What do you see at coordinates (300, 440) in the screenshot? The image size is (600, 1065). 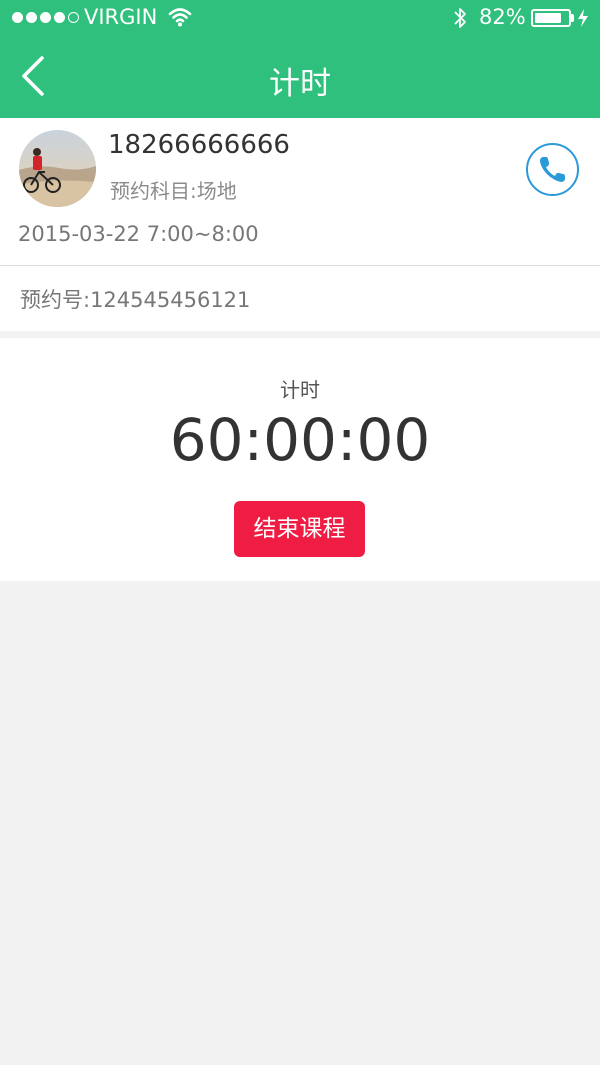 I see `timer-value: 60:00:00` at bounding box center [300, 440].